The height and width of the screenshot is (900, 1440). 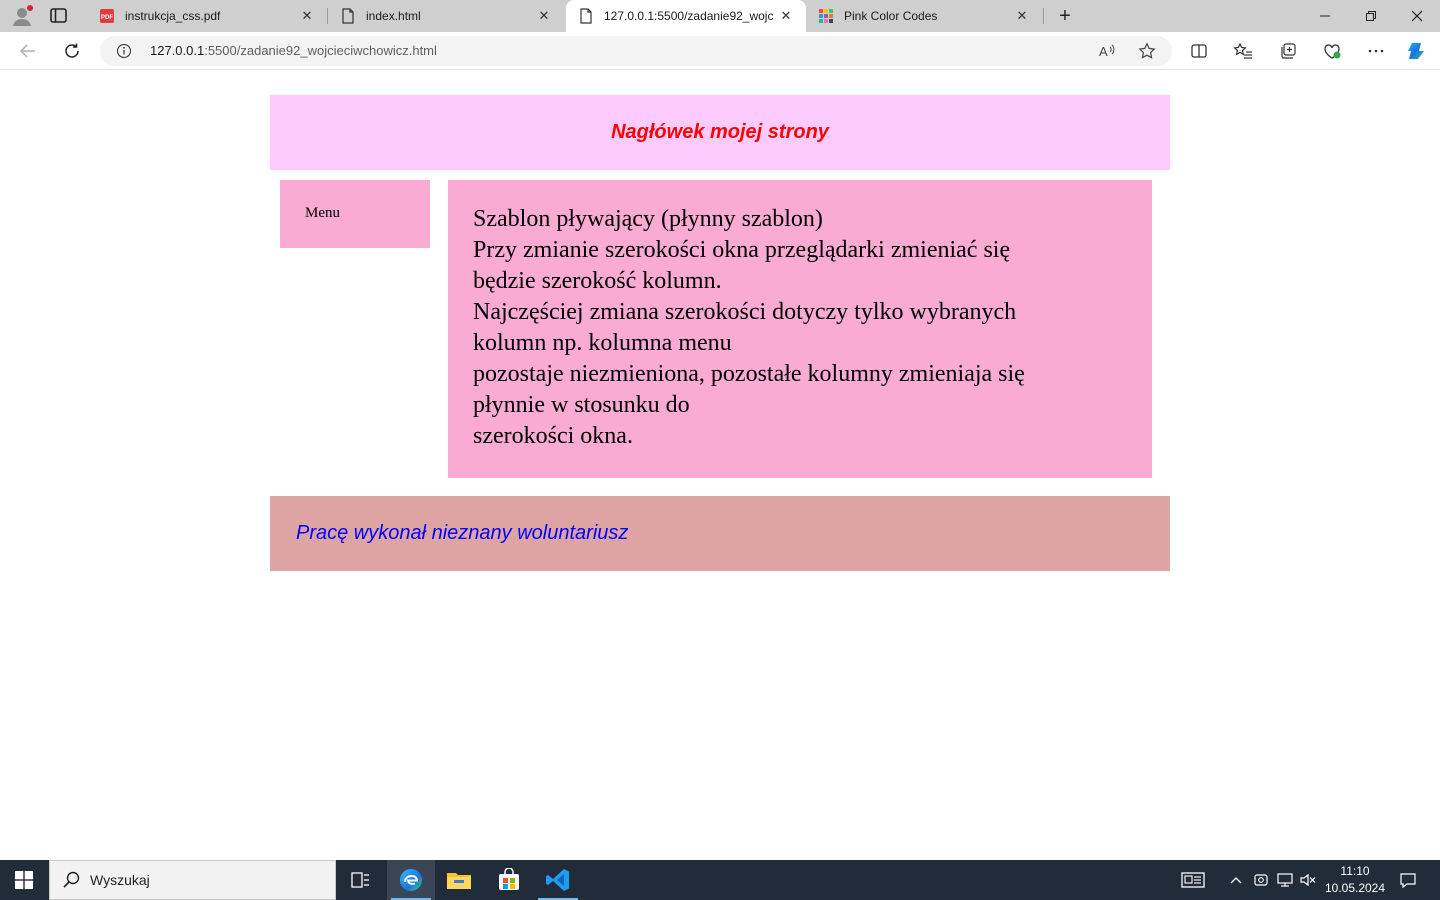 What do you see at coordinates (1417, 16) in the screenshot?
I see `close-window-icon` at bounding box center [1417, 16].